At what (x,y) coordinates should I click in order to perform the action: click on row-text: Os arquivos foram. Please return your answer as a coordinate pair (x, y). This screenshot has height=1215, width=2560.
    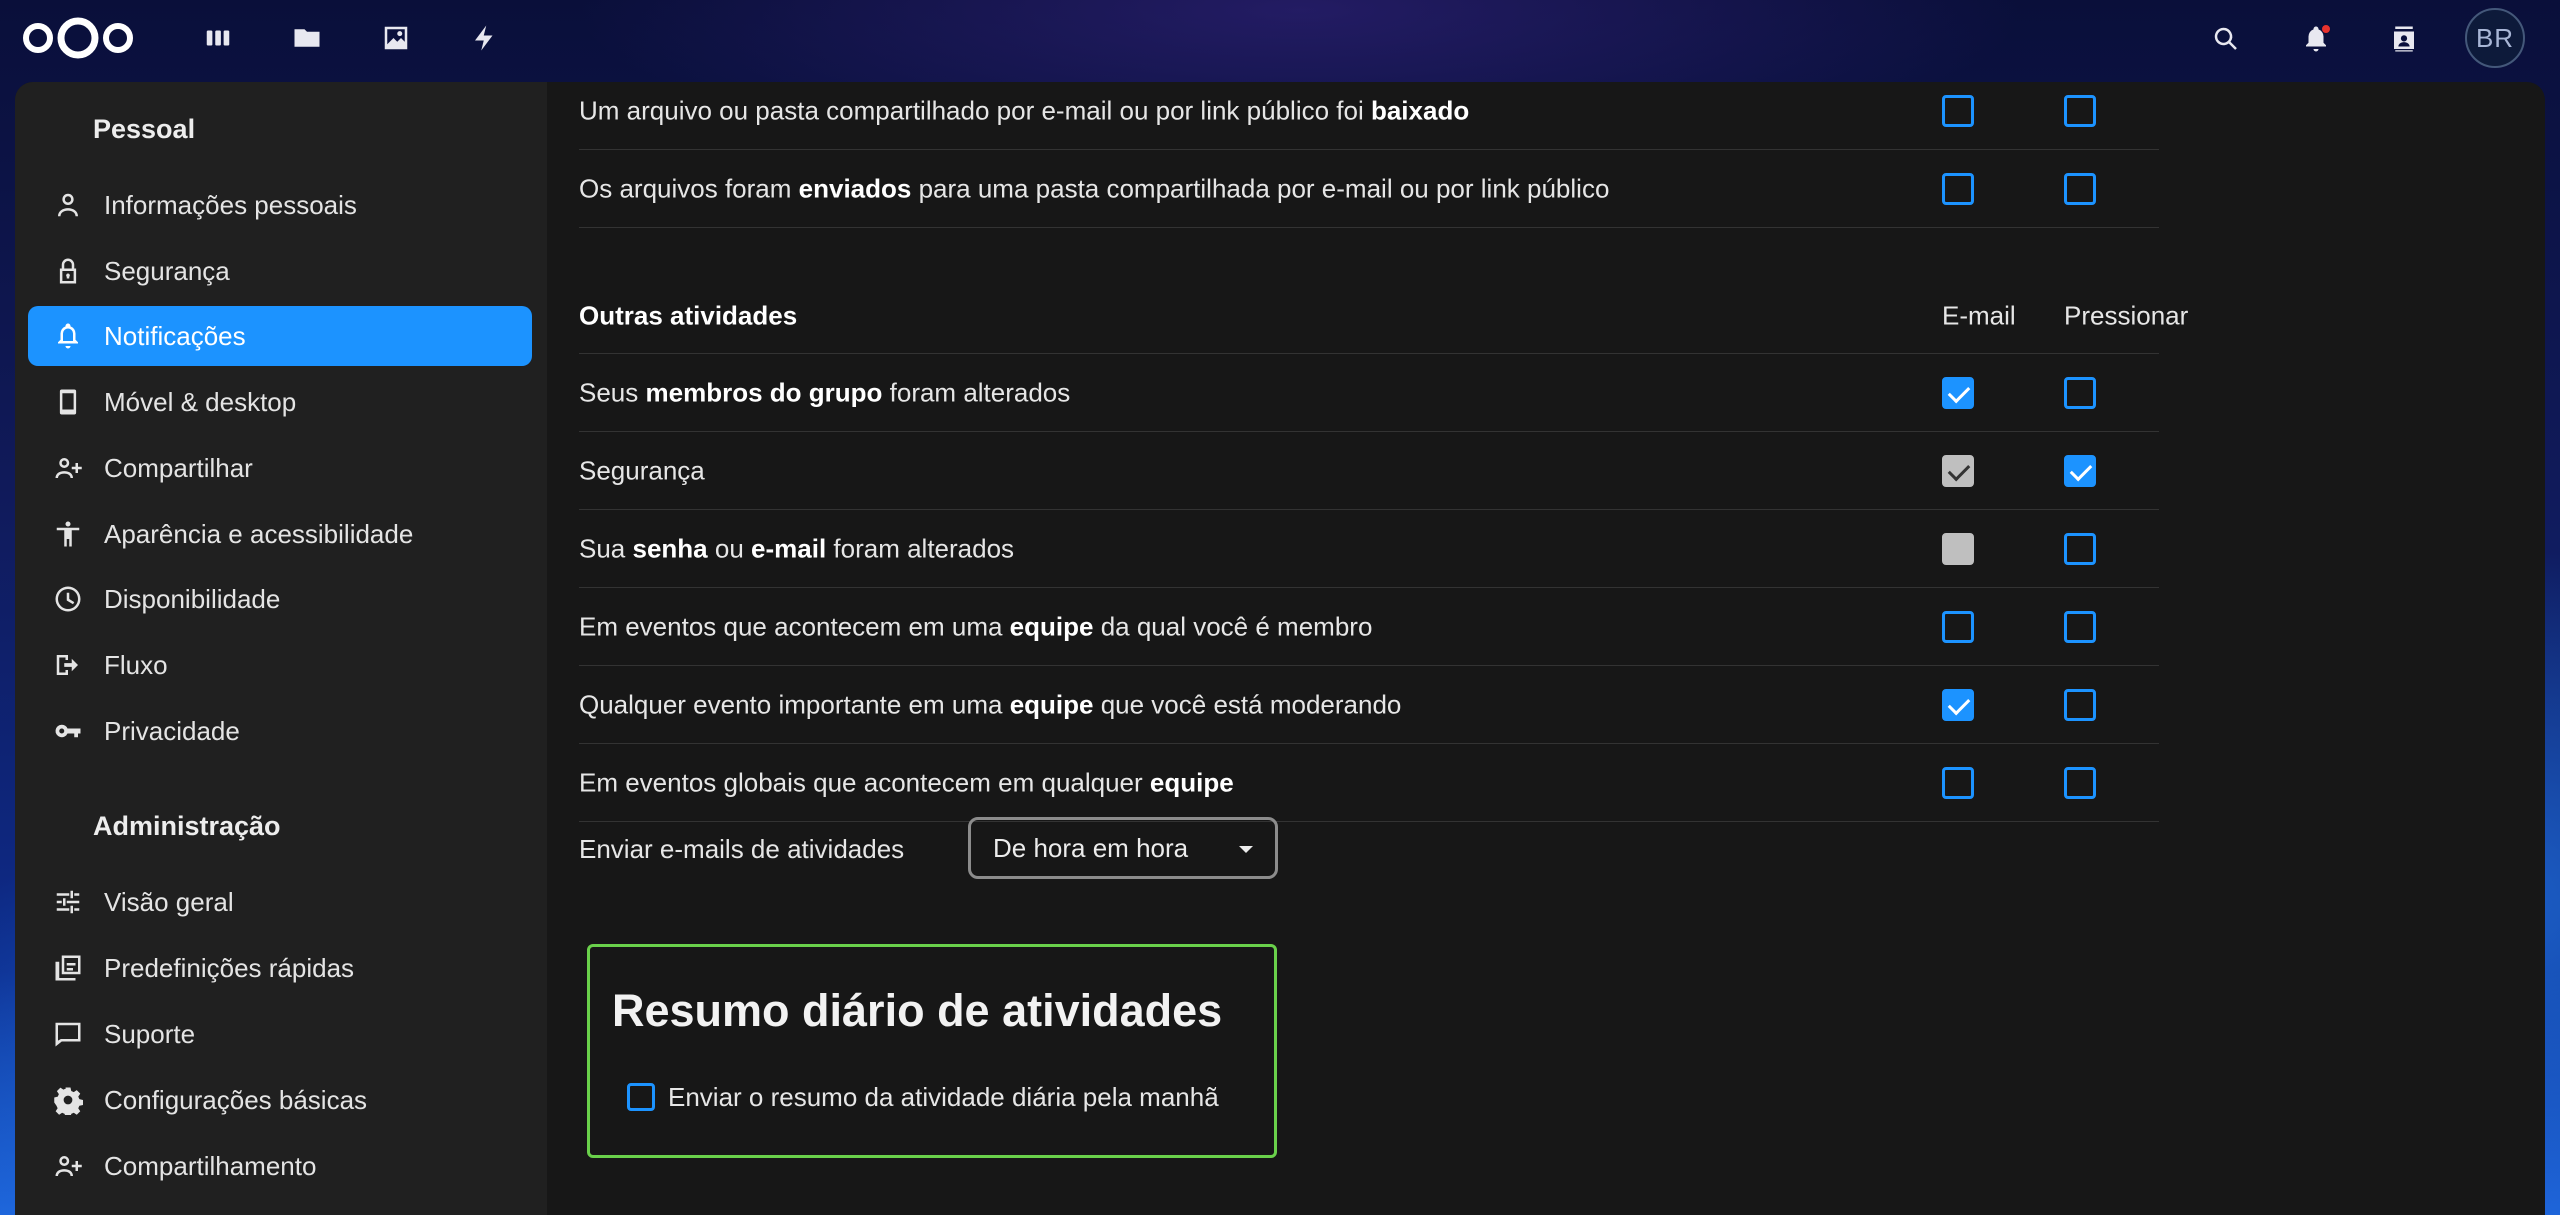
    Looking at the image, I should click on (689, 188).